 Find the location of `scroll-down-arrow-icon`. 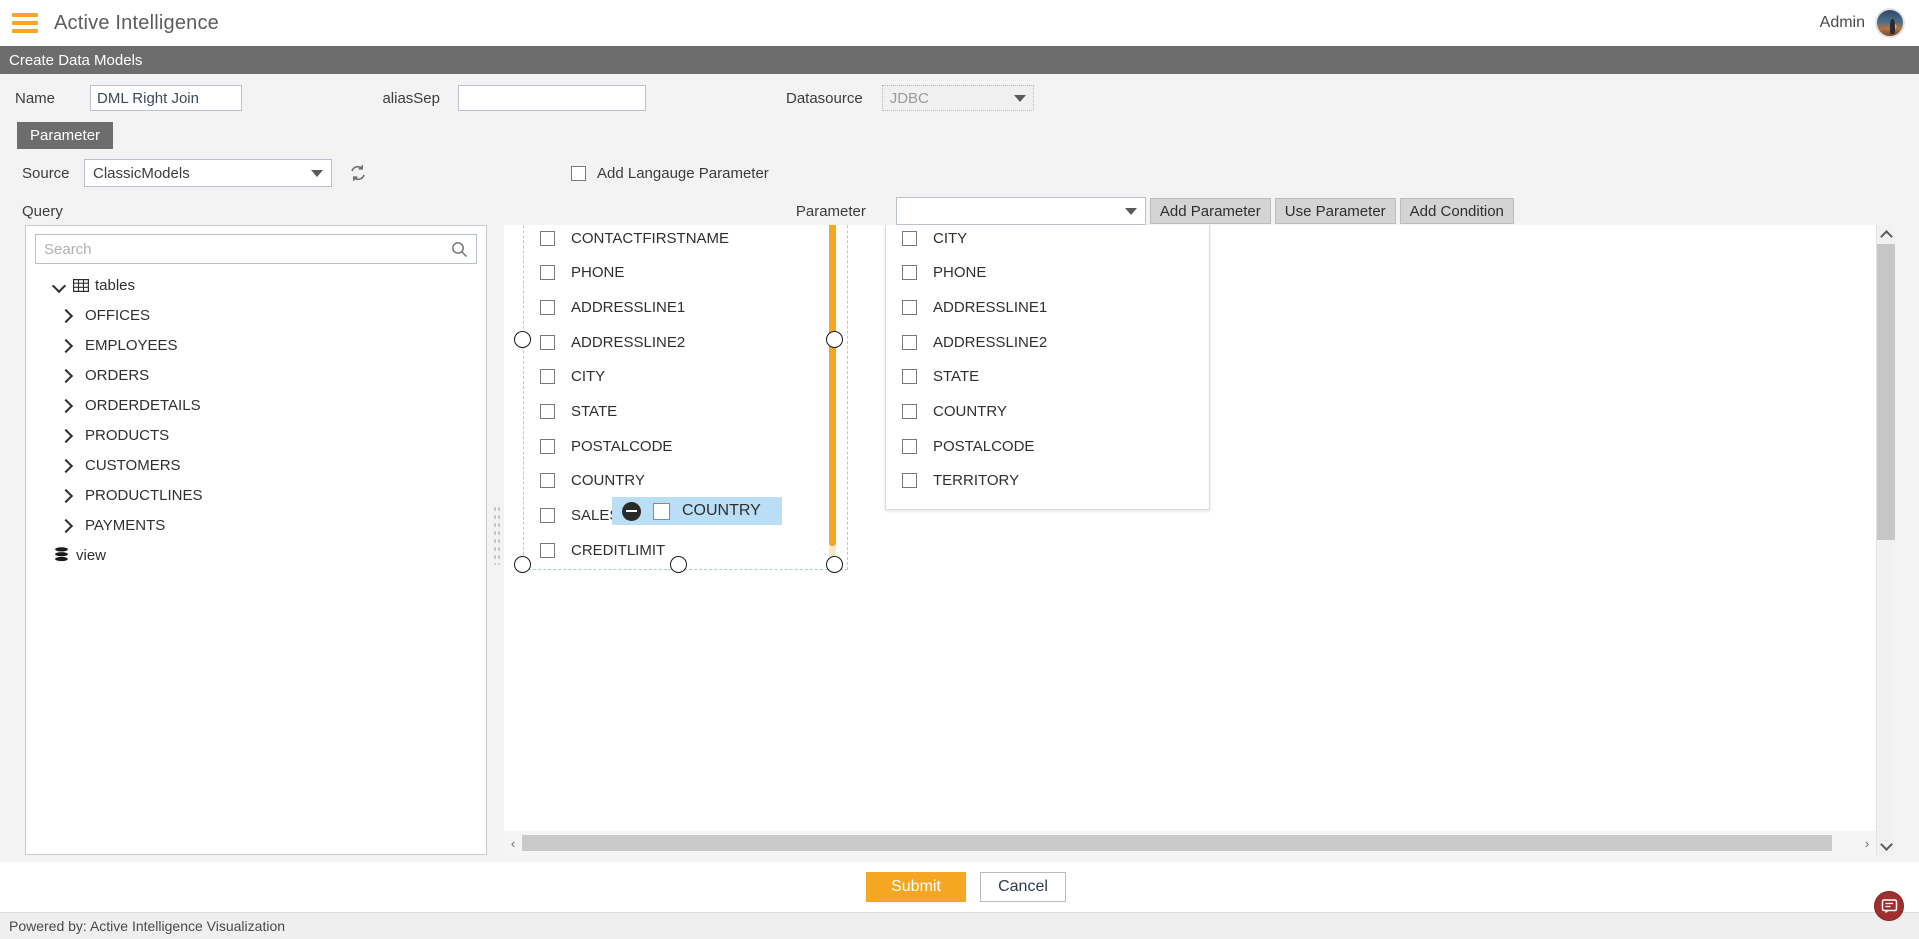

scroll-down-arrow-icon is located at coordinates (1886, 846).